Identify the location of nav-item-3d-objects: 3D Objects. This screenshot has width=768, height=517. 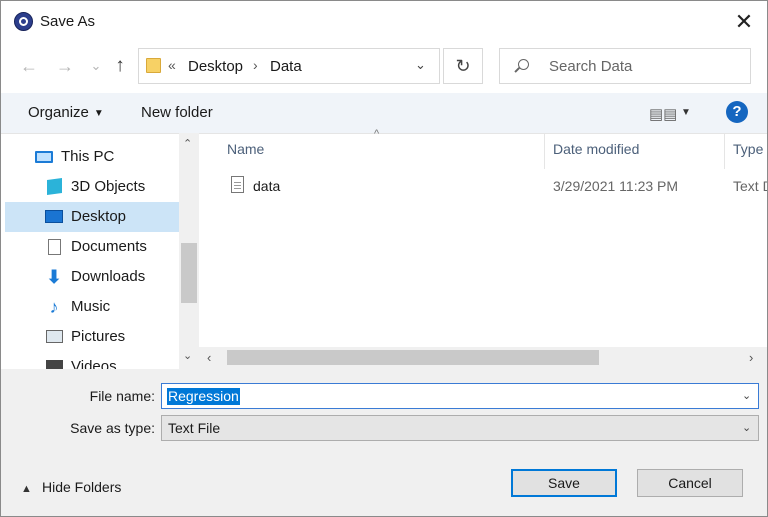
(92, 187).